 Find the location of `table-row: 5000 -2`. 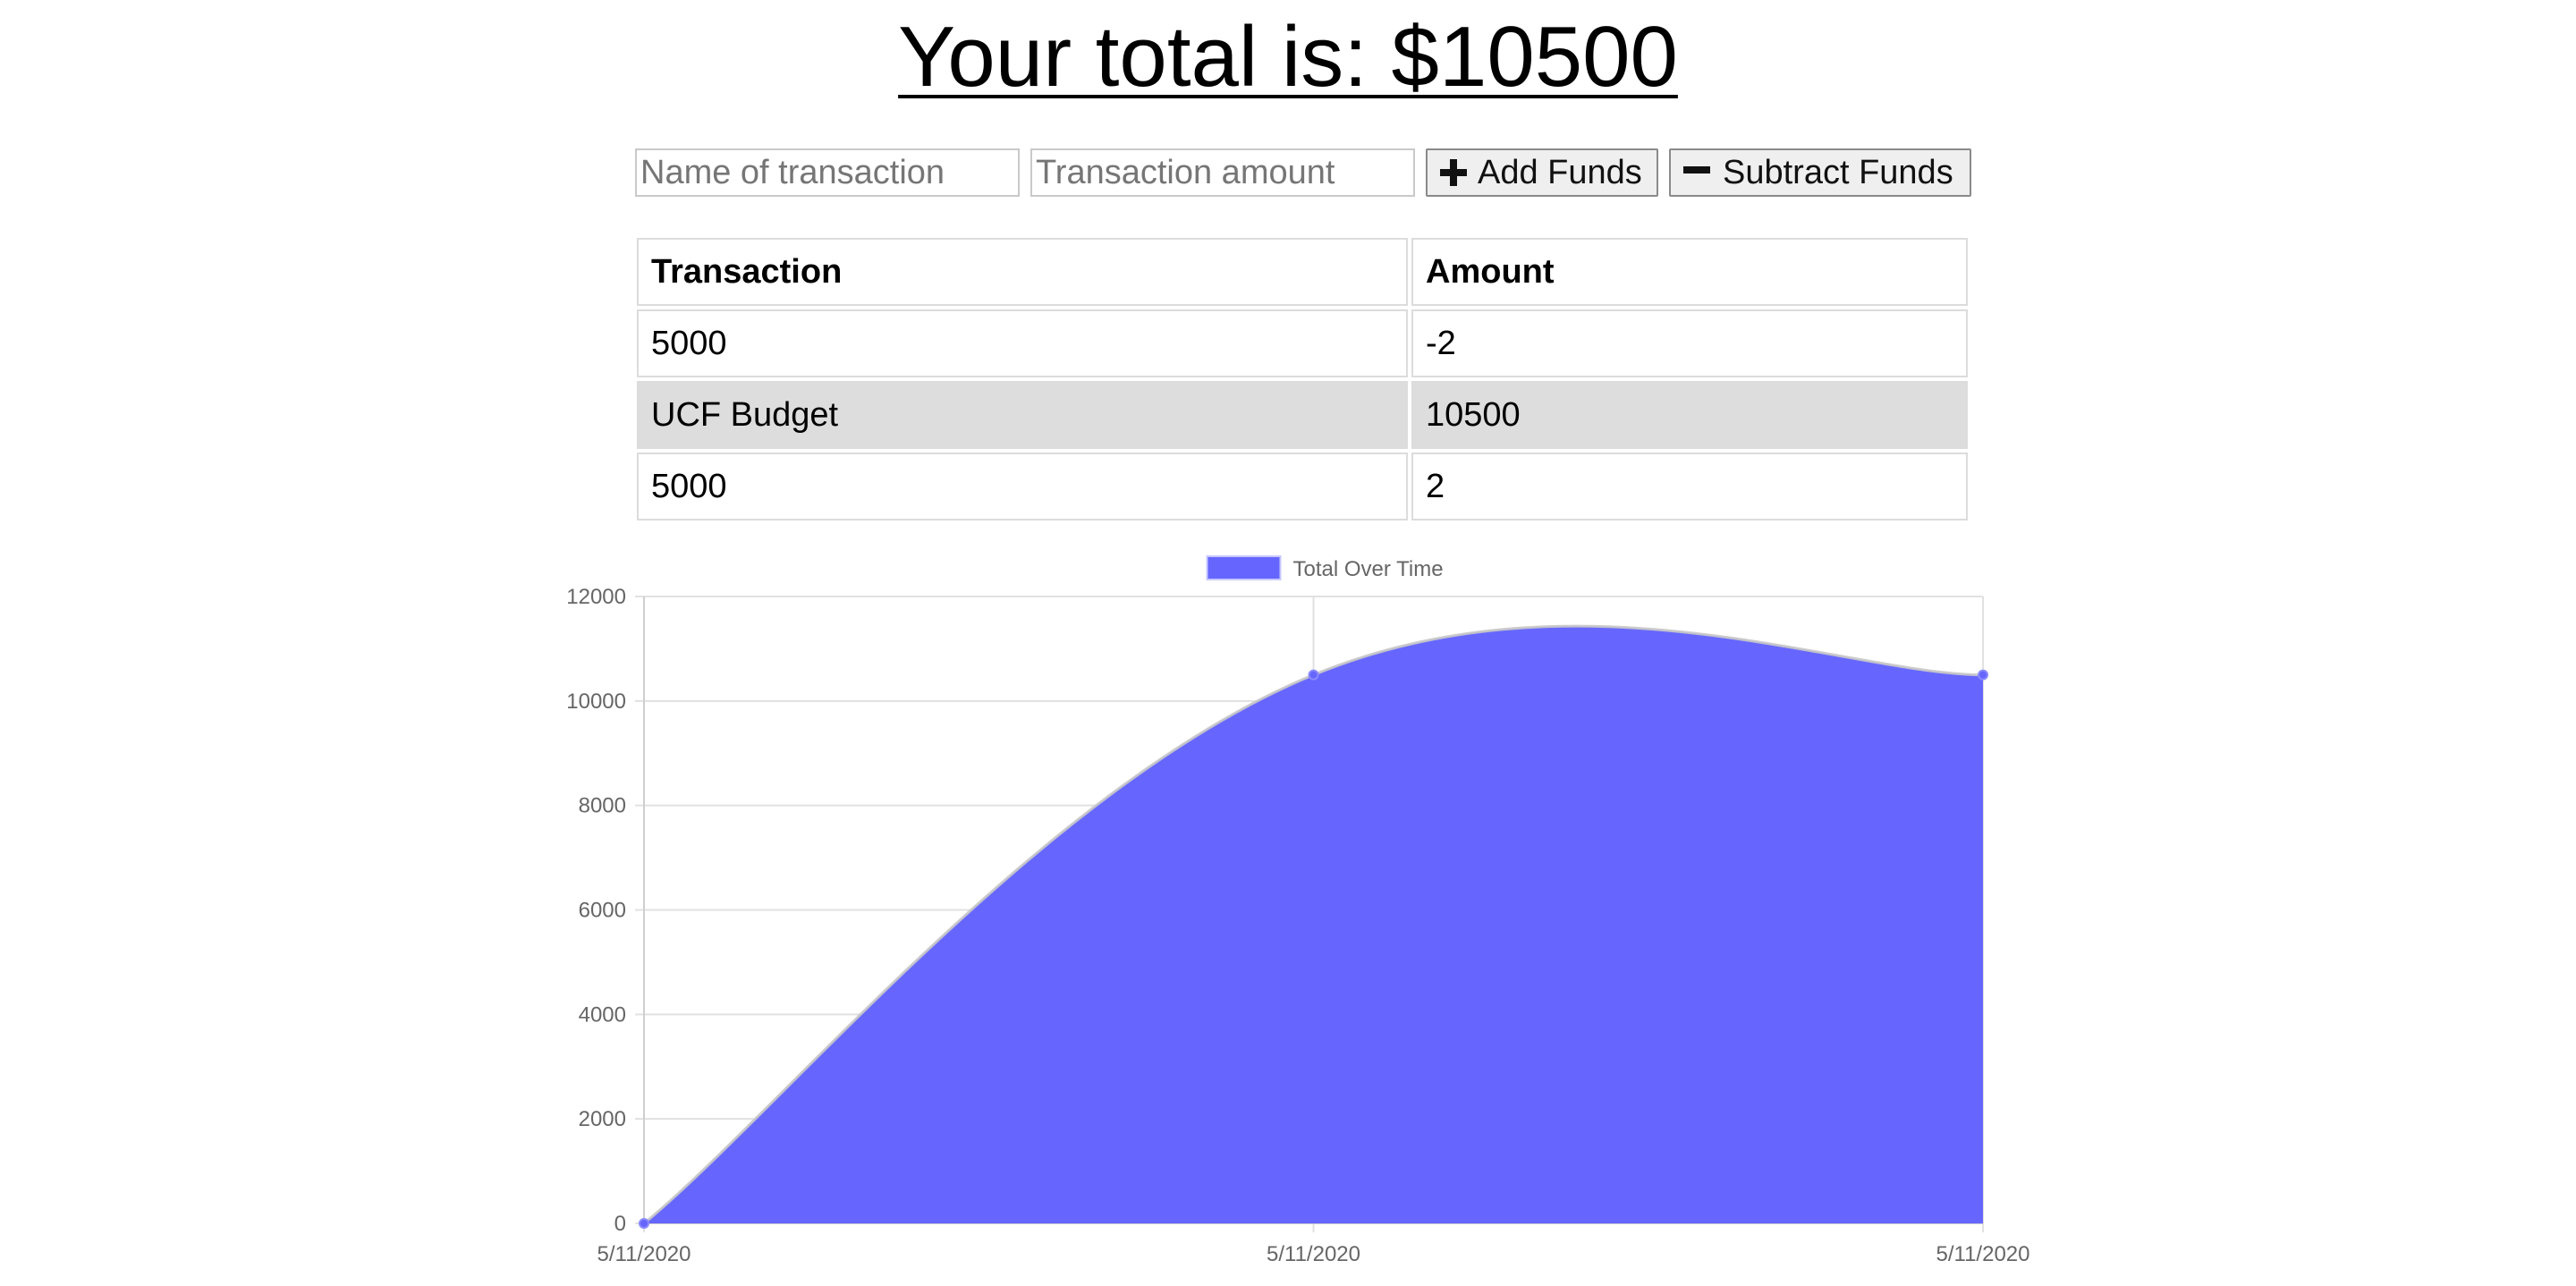

table-row: 5000 -2 is located at coordinates (1302, 343).